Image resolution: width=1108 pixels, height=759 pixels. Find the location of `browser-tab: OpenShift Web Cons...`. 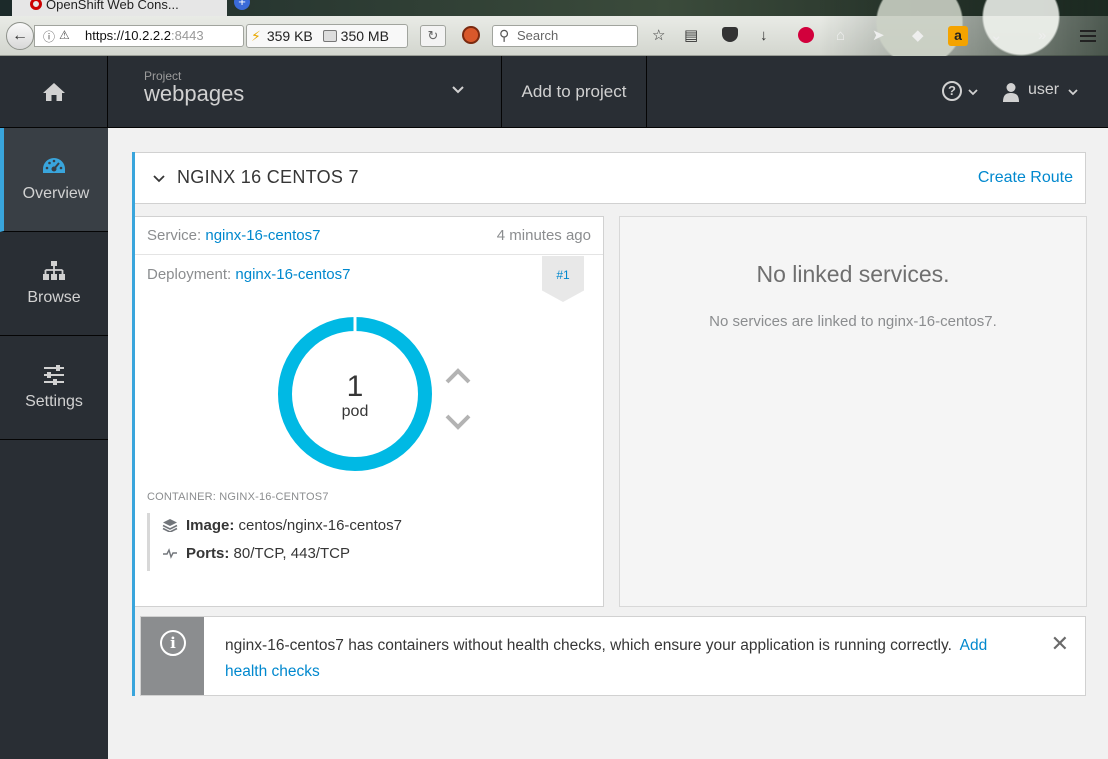

browser-tab: OpenShift Web Cons... is located at coordinates (119, 8).